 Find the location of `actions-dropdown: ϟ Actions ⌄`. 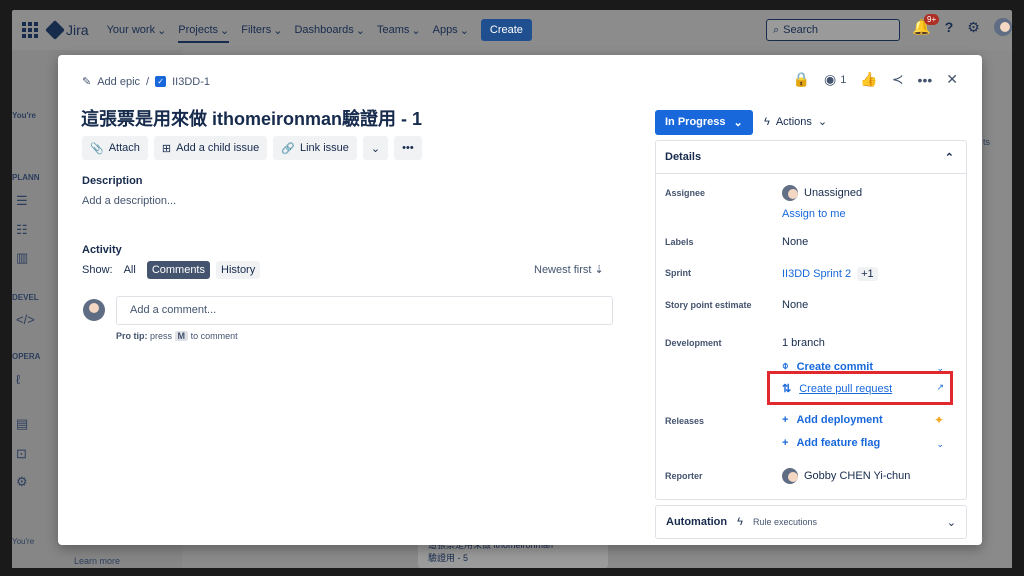

actions-dropdown: ϟ Actions ⌄ is located at coordinates (796, 122).